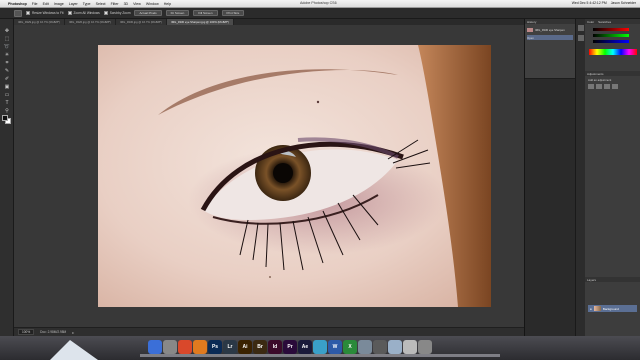 The image size is (640, 360). I want to click on crop-tool-icon: ⌗, so click(7, 62).